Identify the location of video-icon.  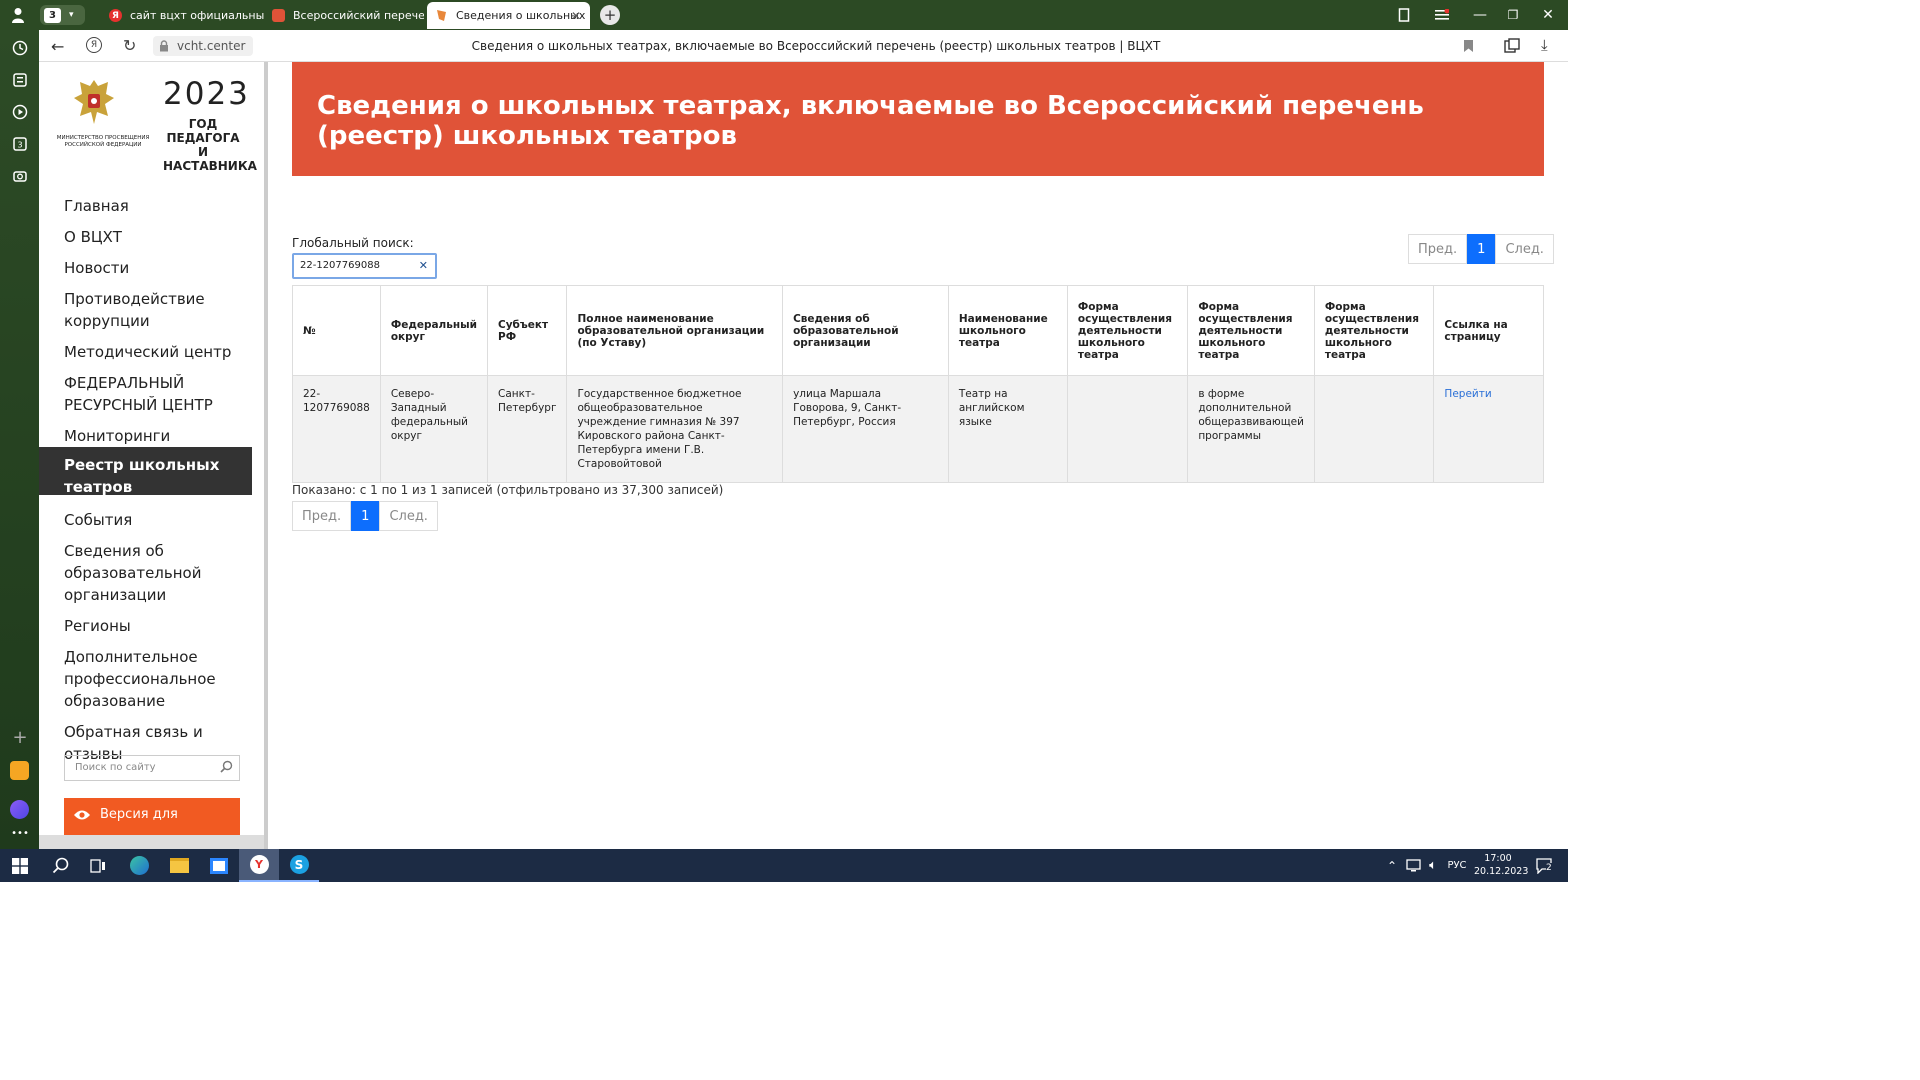
(20, 112).